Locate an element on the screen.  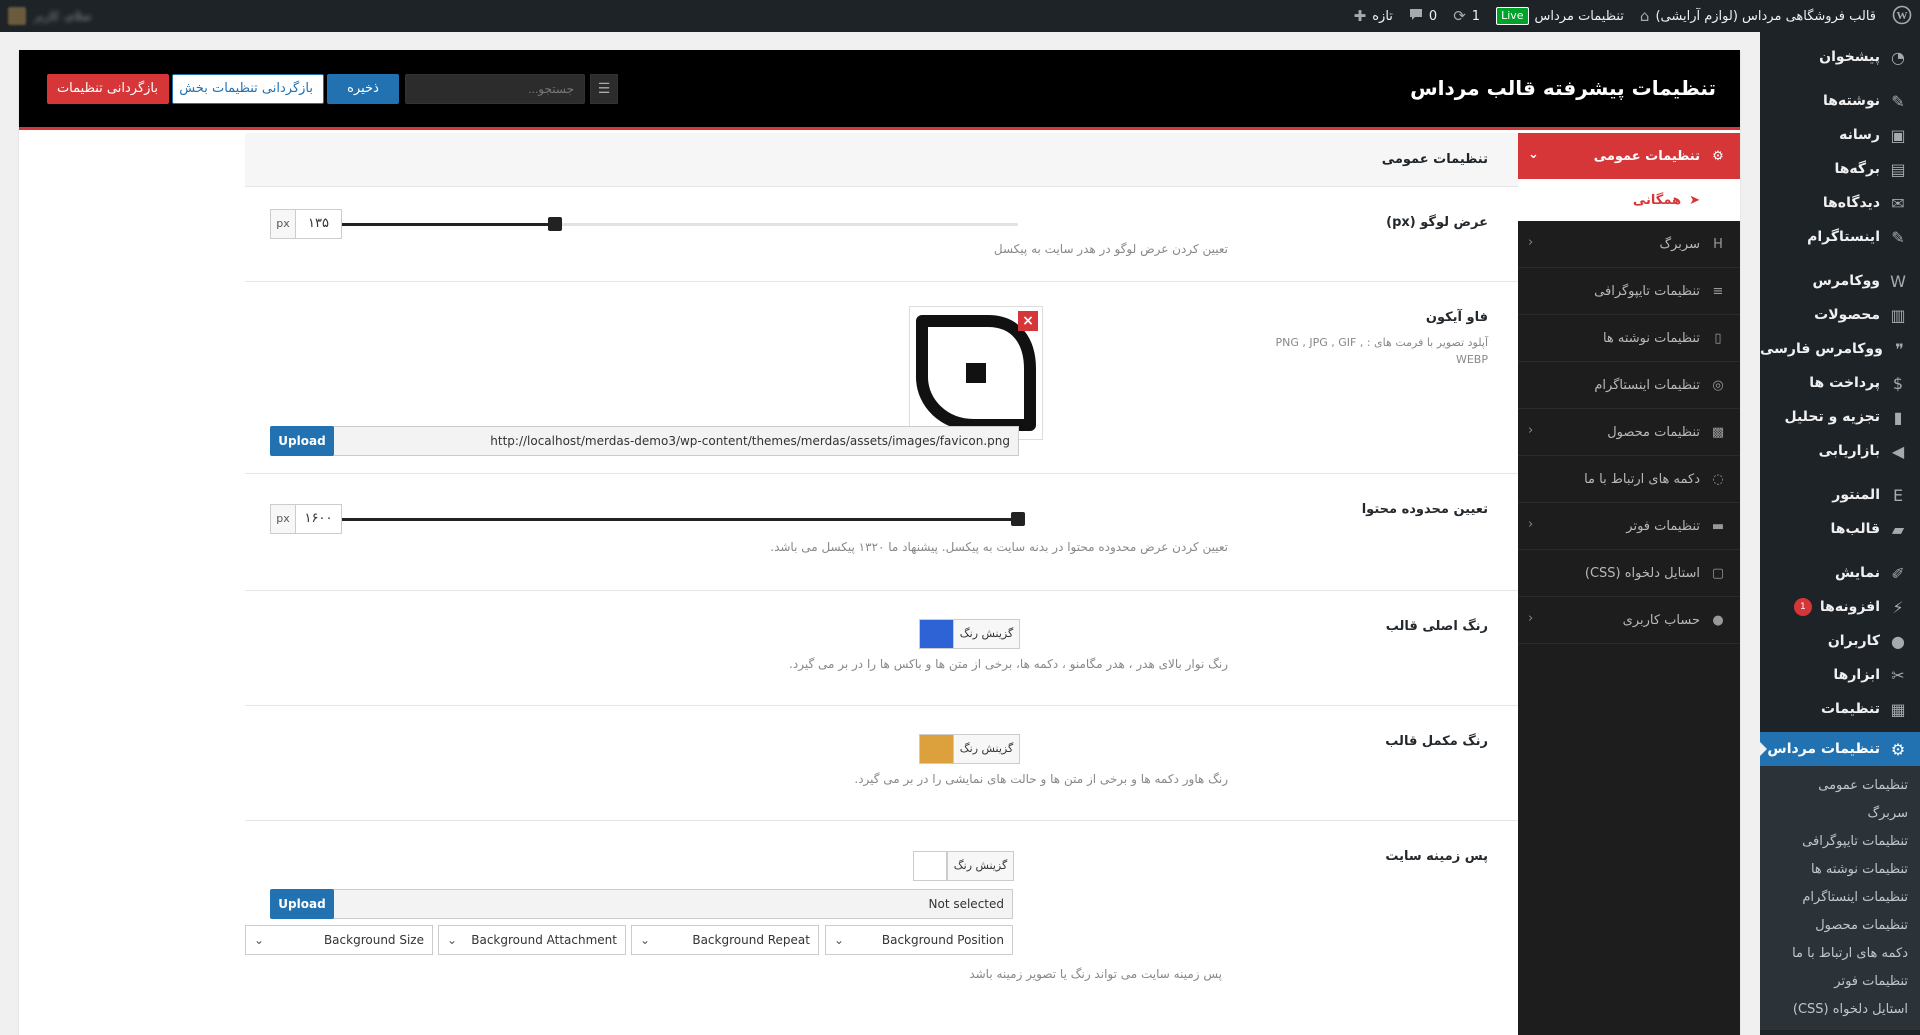
nav-item-4: ◎ تنظیمات اینستاگرام is located at coordinates (1629, 385).